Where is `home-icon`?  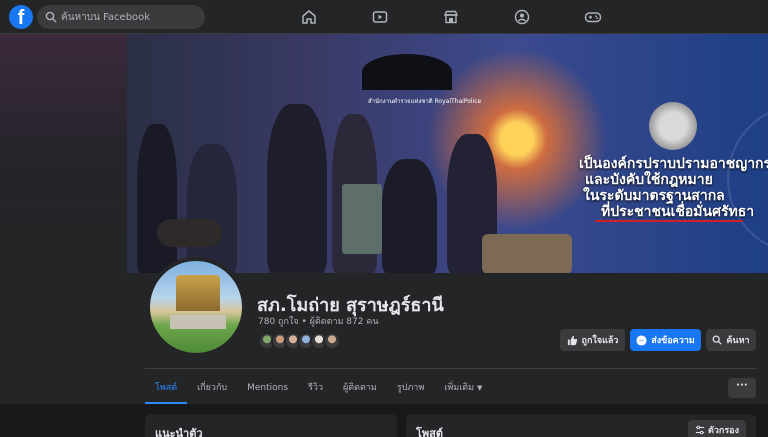 home-icon is located at coordinates (309, 17).